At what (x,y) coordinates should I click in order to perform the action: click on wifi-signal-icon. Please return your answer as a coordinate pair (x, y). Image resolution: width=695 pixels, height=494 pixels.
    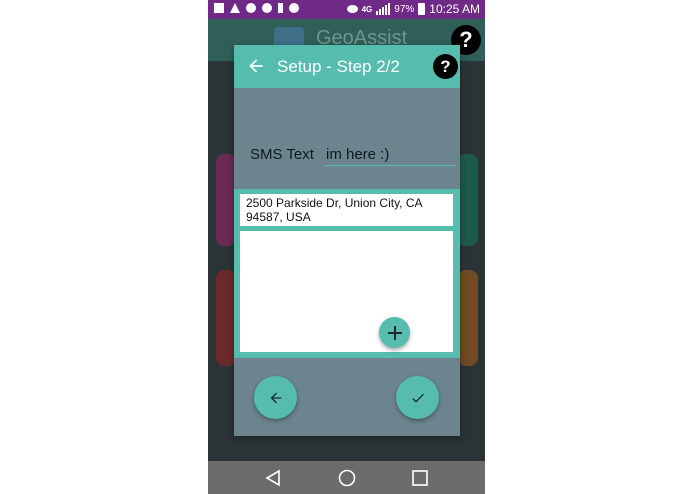
    Looking at the image, I should click on (352, 9).